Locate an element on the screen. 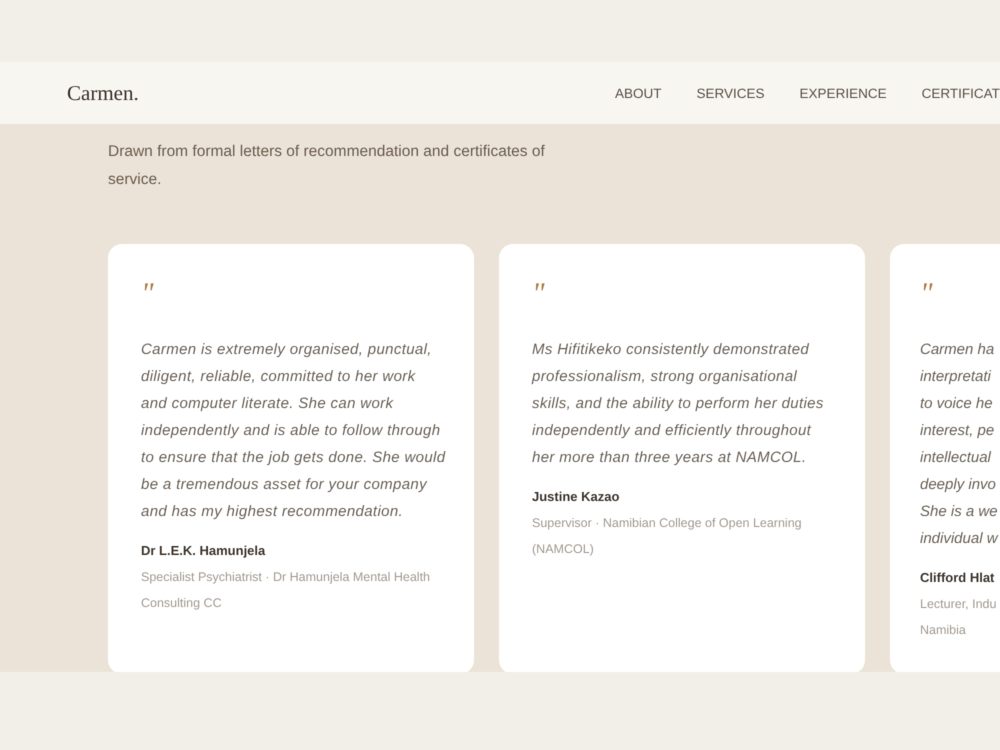 The image size is (1000, 750). intro-text: Drawn from formal letters of recommendation and certificates of service. is located at coordinates (327, 166).